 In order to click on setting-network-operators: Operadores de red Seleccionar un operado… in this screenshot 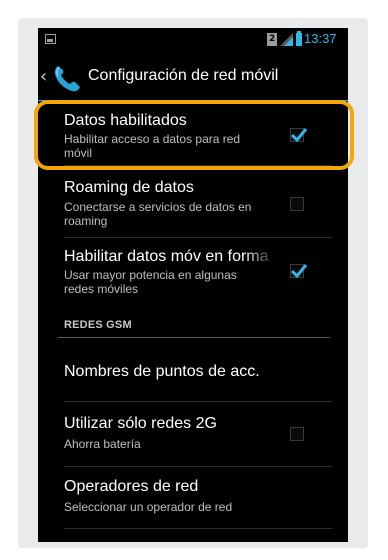, I will do `click(193, 497)`.